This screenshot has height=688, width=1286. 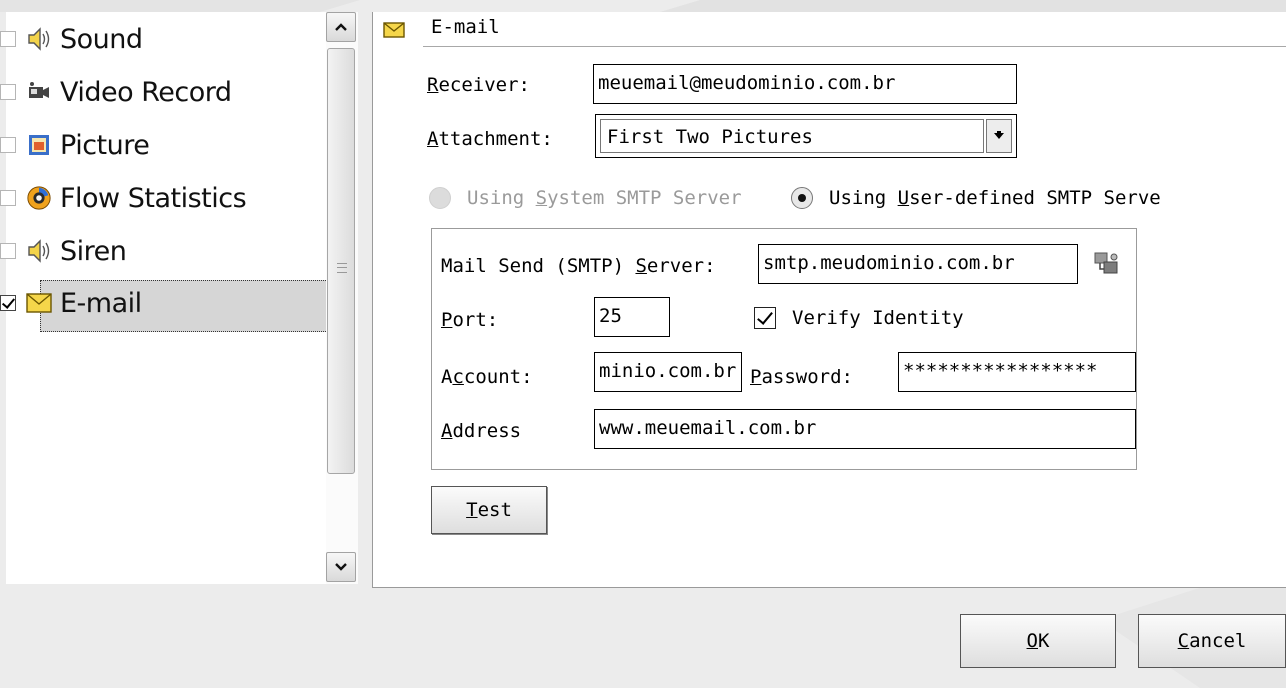 I want to click on test-button: Test, so click(x=489, y=510).